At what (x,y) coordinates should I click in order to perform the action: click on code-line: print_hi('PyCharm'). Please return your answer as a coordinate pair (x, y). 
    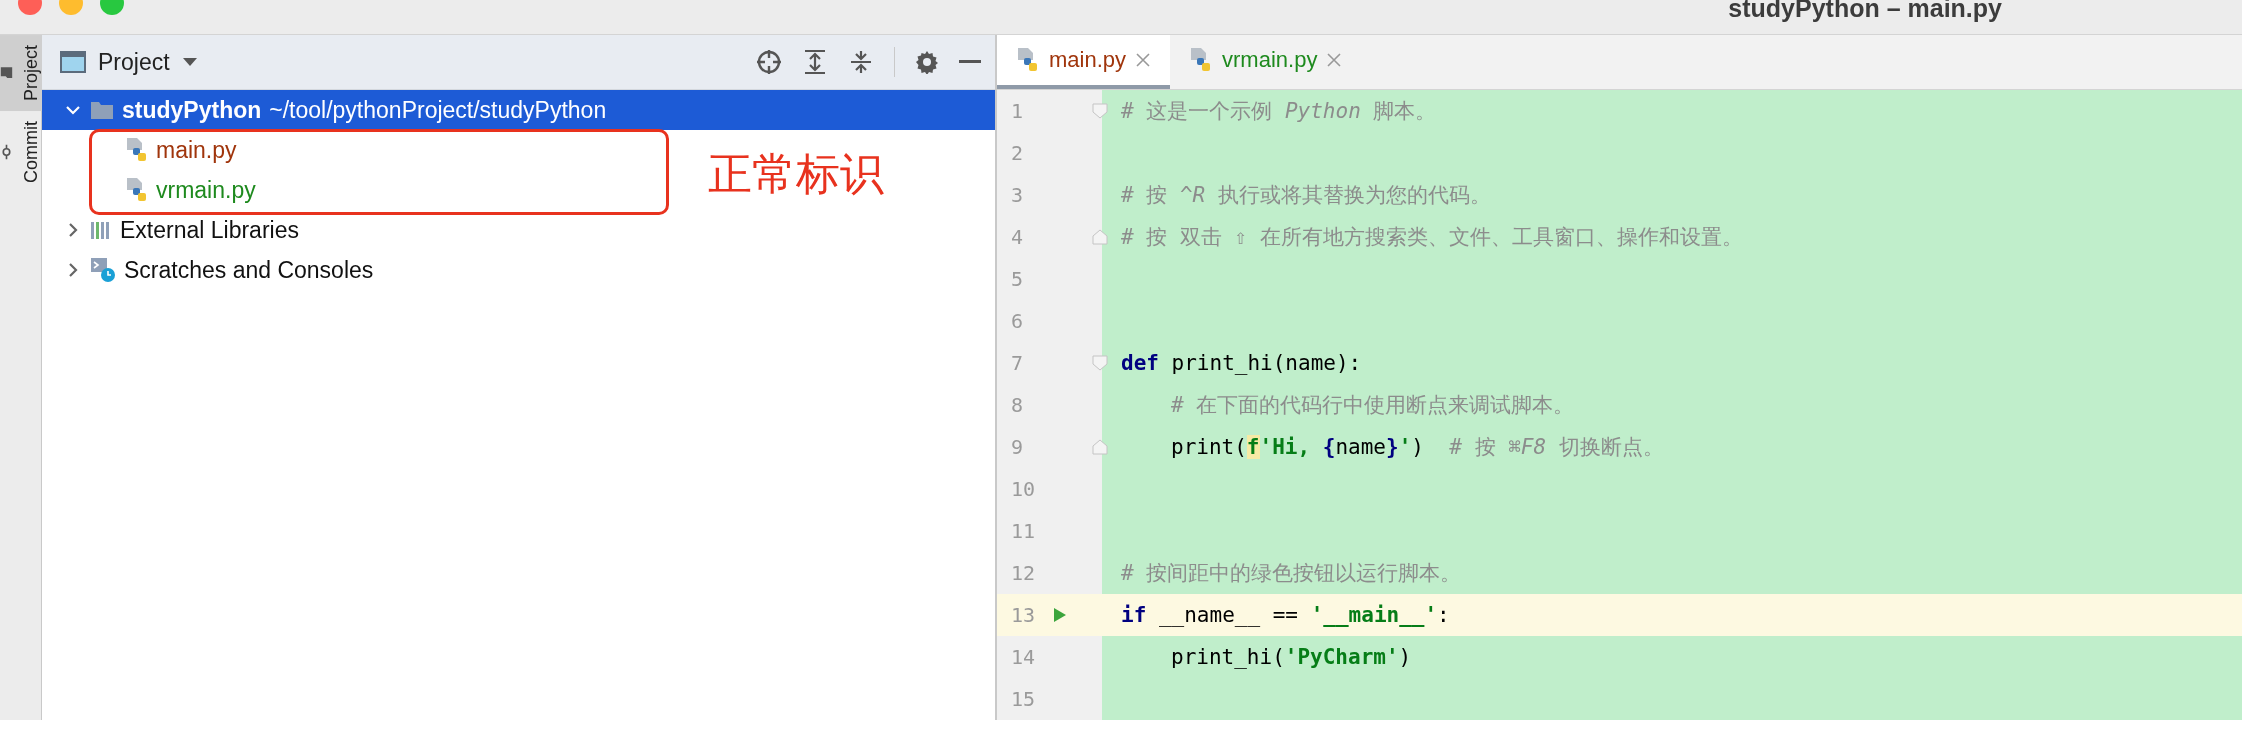
    Looking at the image, I should click on (1291, 657).